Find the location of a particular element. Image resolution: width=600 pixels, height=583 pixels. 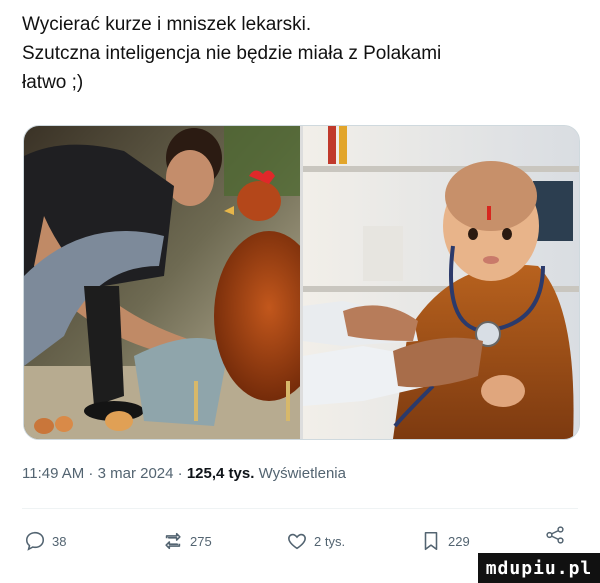

reply-icon is located at coordinates (35, 541).